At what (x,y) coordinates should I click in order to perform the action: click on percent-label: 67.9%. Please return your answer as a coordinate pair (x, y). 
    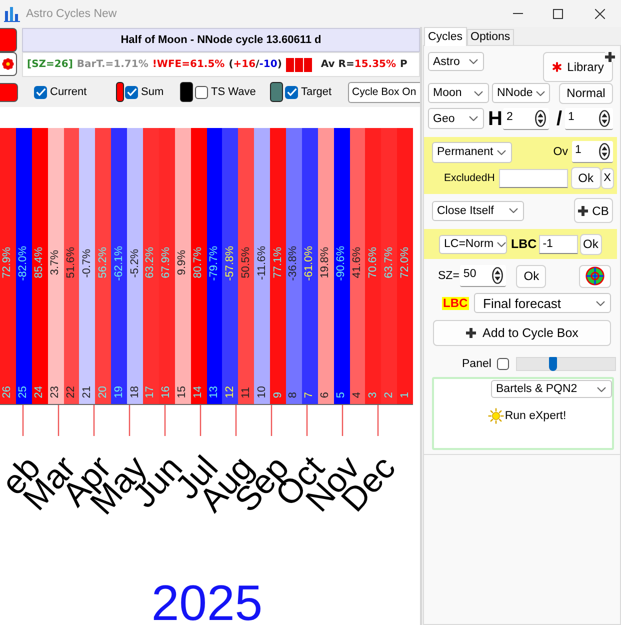
    Looking at the image, I should click on (166, 263).